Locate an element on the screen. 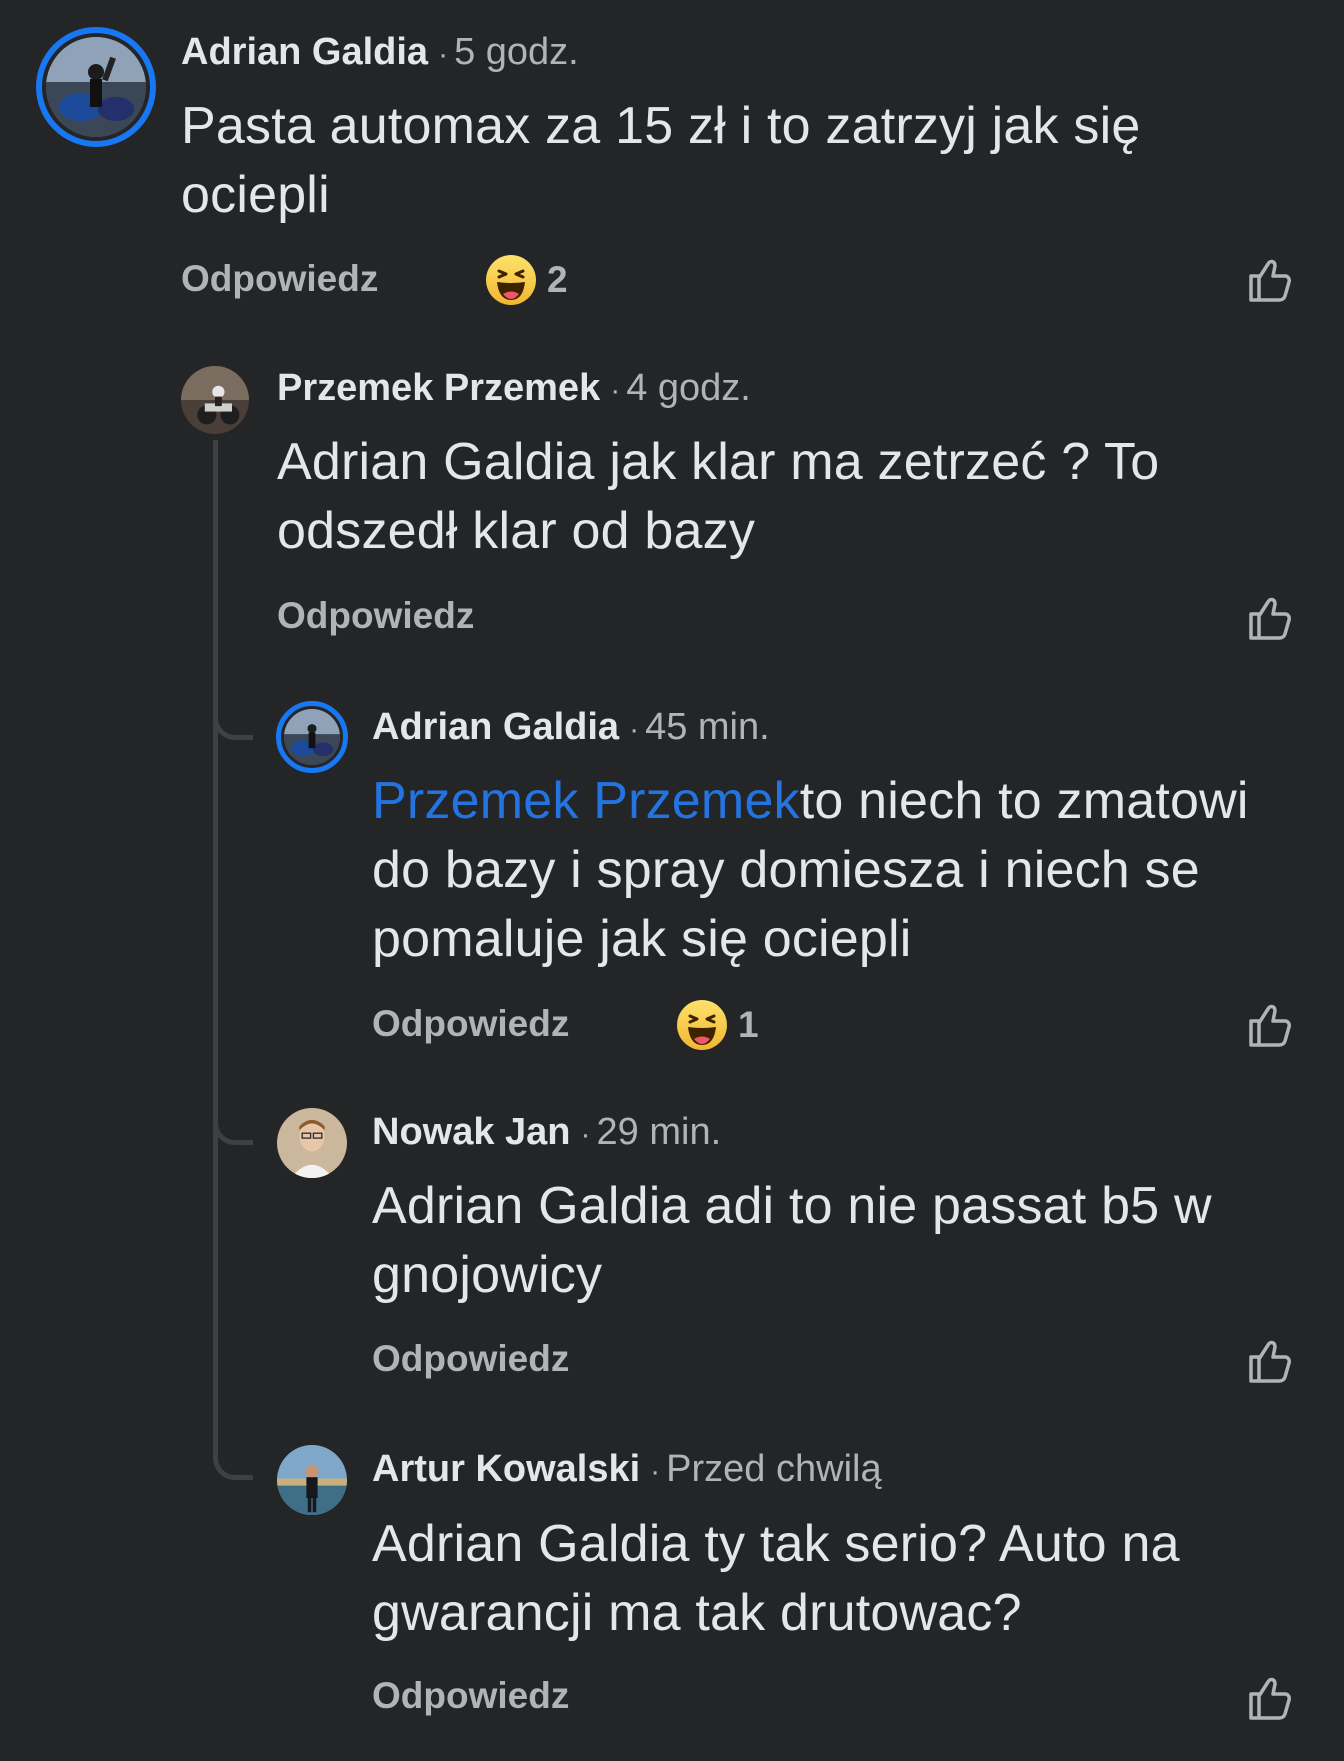 This screenshot has height=1761, width=1344. comment-header: Adrian Galdia · 5 godz. is located at coordinates (380, 53).